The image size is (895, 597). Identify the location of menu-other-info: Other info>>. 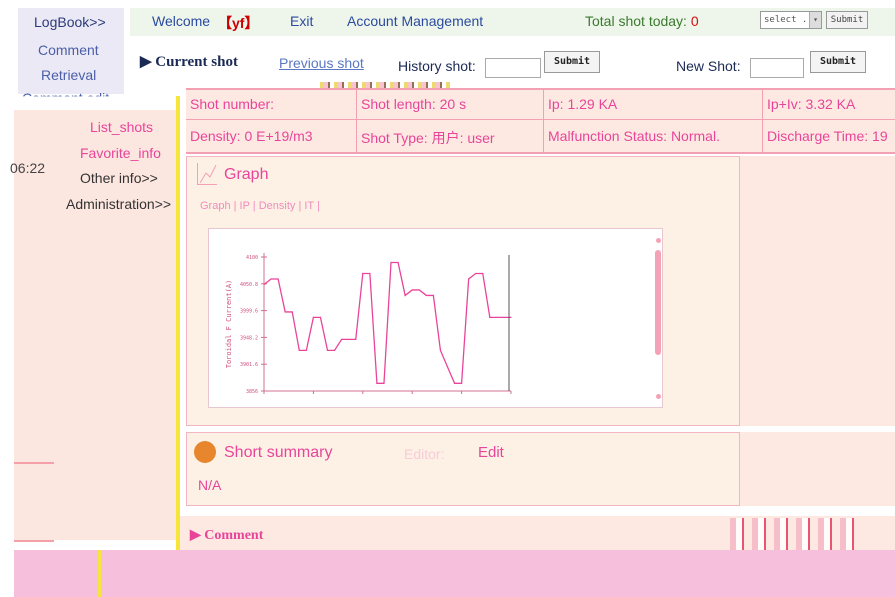
(119, 178).